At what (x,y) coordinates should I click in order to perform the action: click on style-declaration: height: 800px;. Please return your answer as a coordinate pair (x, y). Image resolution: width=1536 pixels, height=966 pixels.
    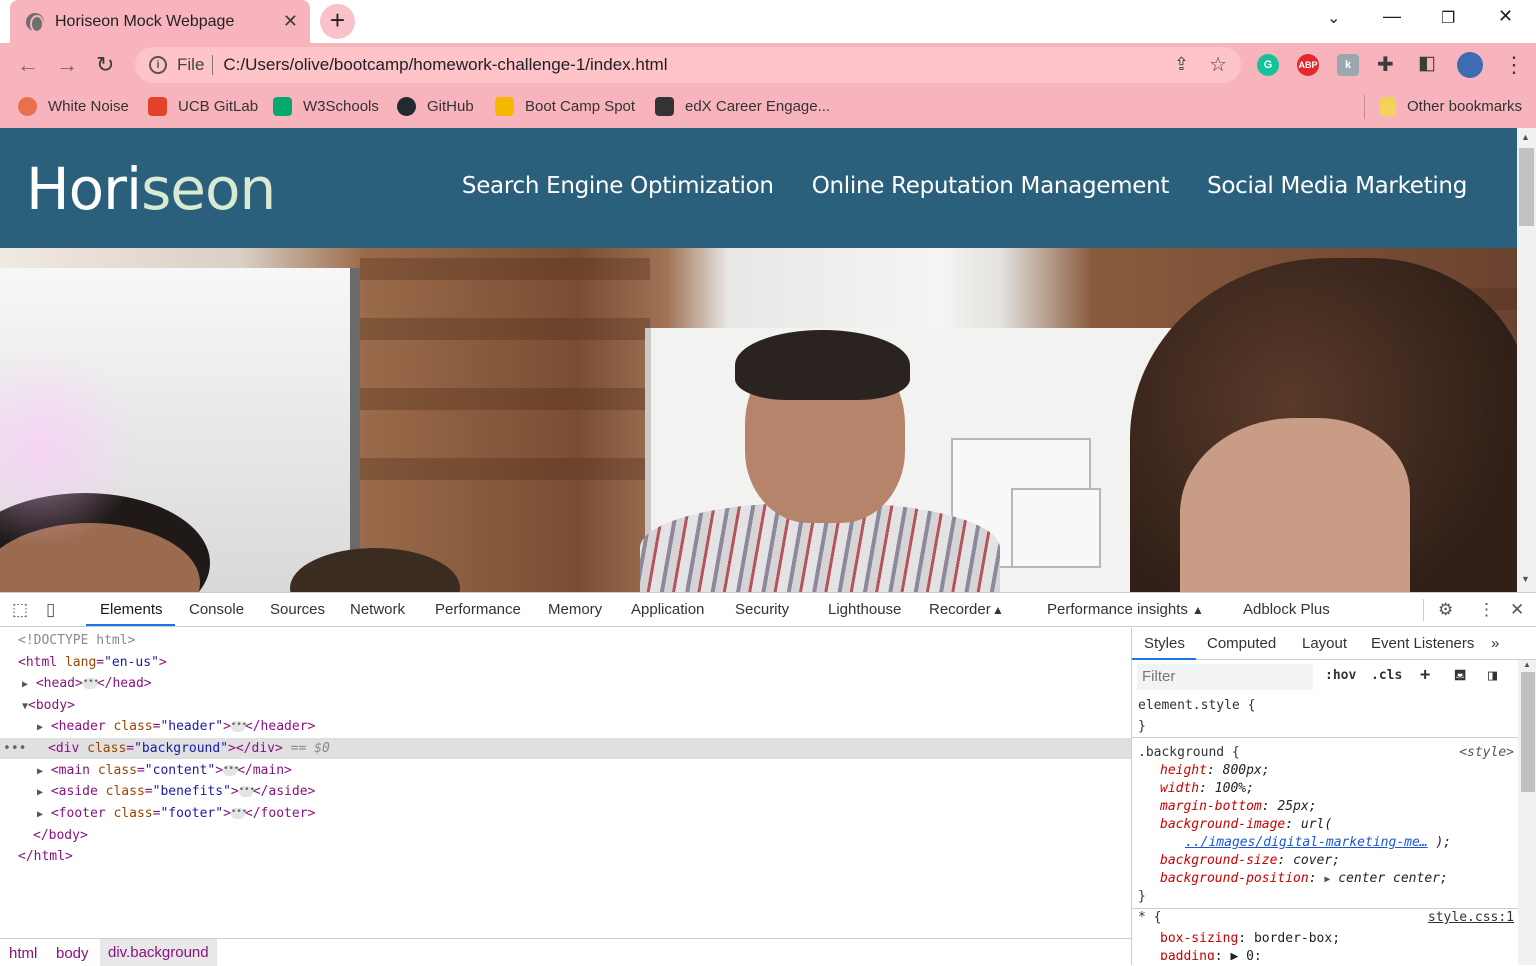
    Looking at the image, I should click on (1215, 771).